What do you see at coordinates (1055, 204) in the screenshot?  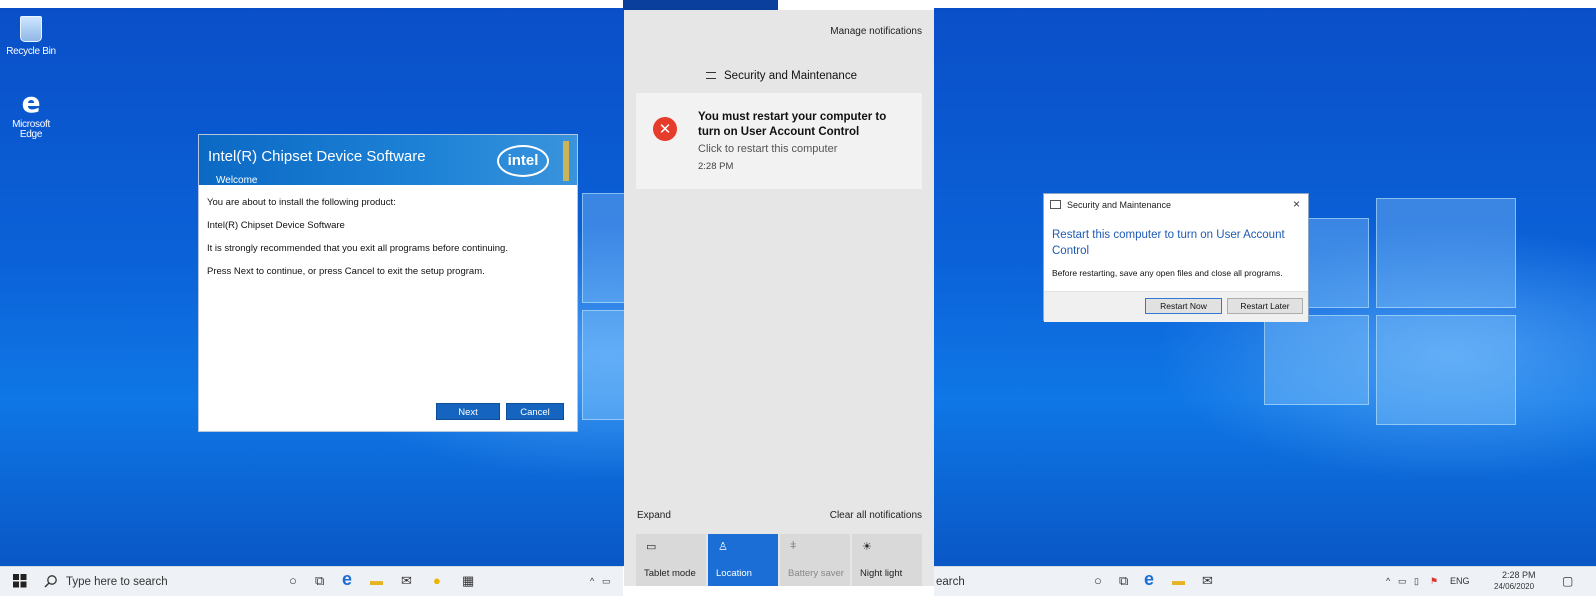 I see `security-maintenance-icon` at bounding box center [1055, 204].